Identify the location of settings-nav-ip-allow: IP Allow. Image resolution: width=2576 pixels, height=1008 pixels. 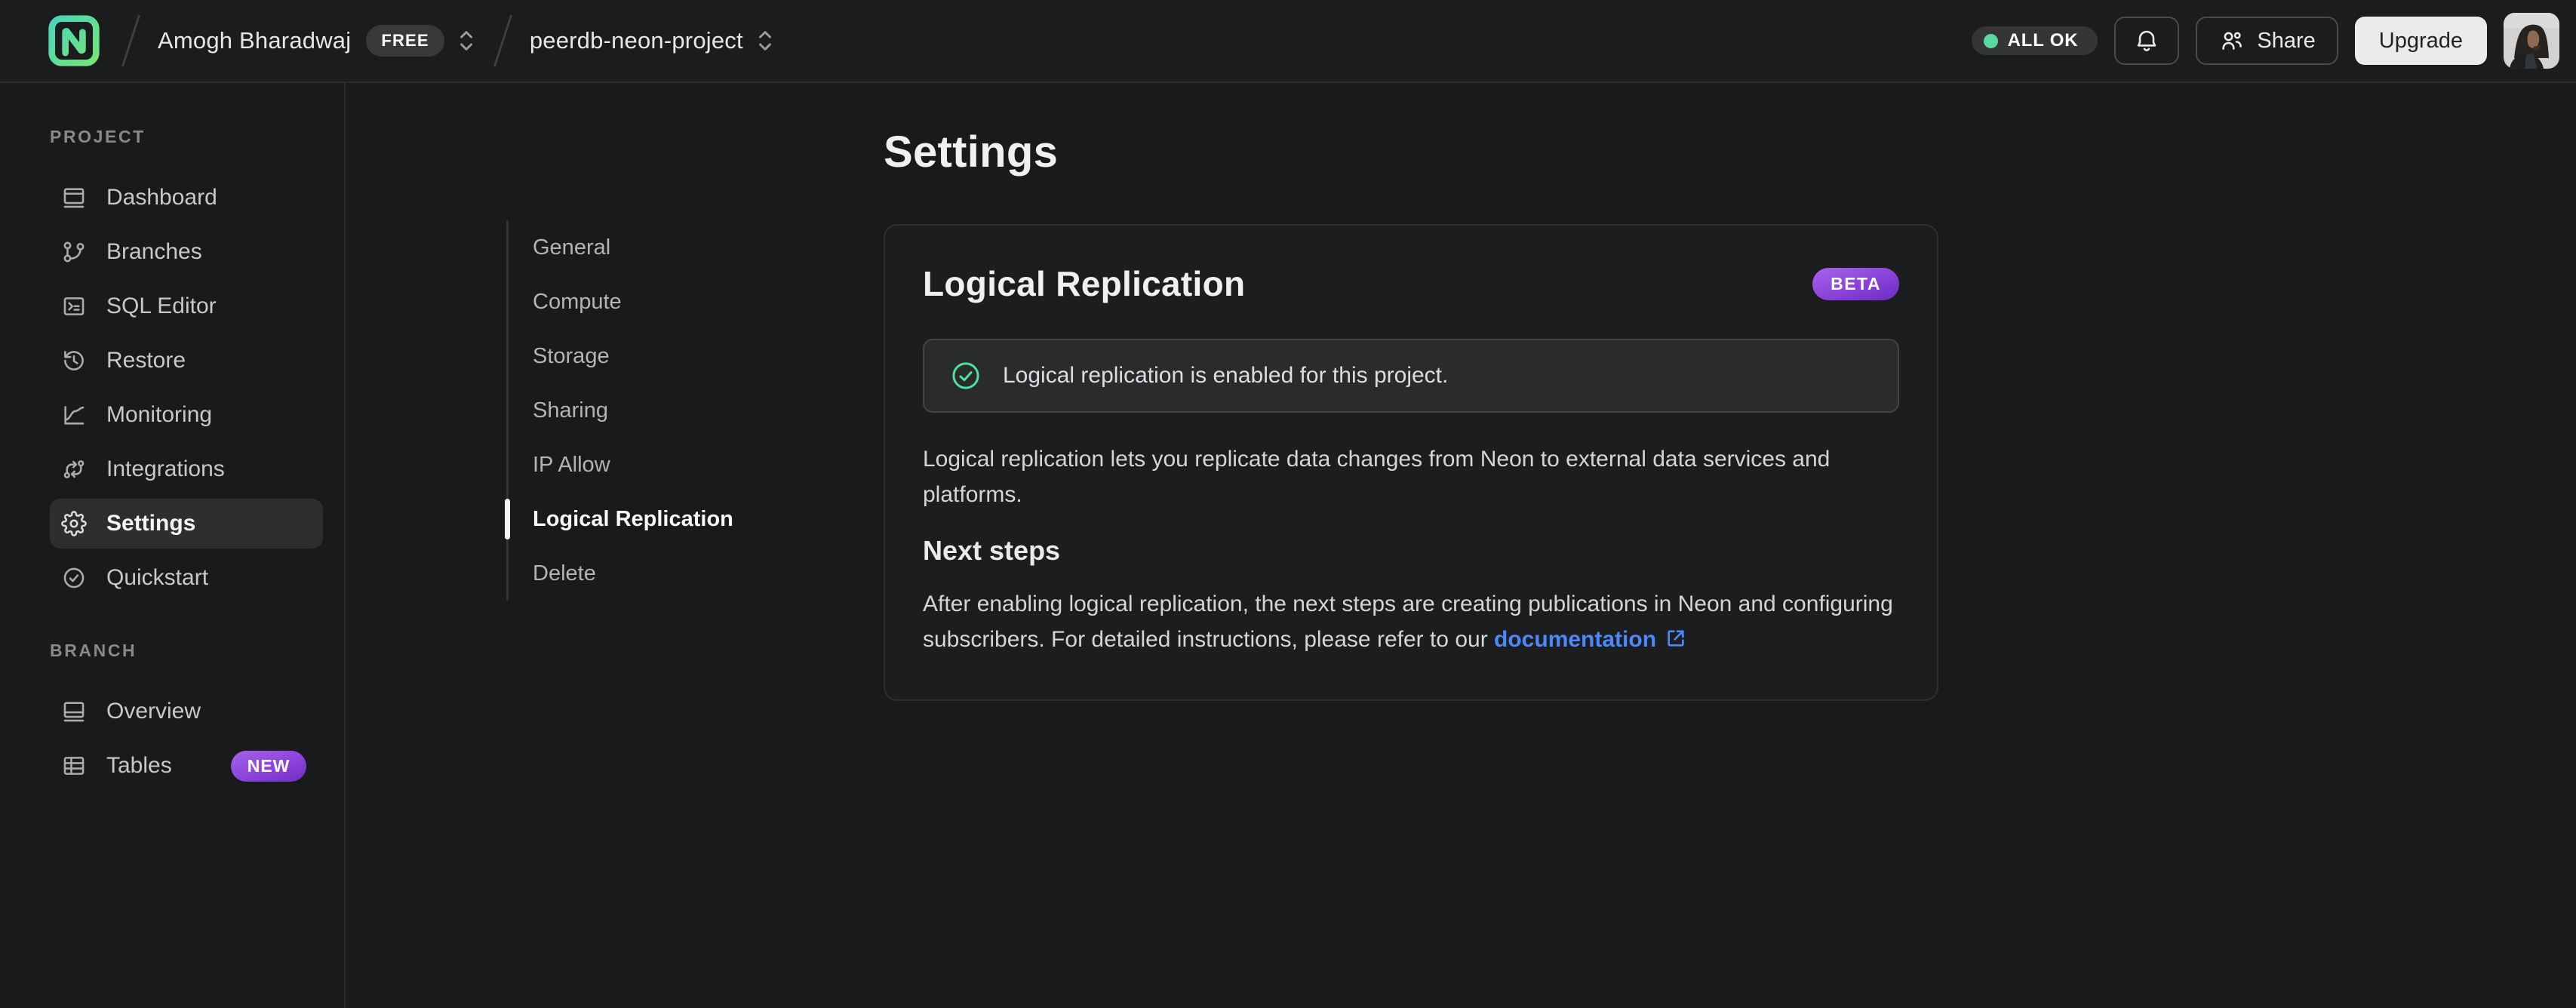
(636, 465).